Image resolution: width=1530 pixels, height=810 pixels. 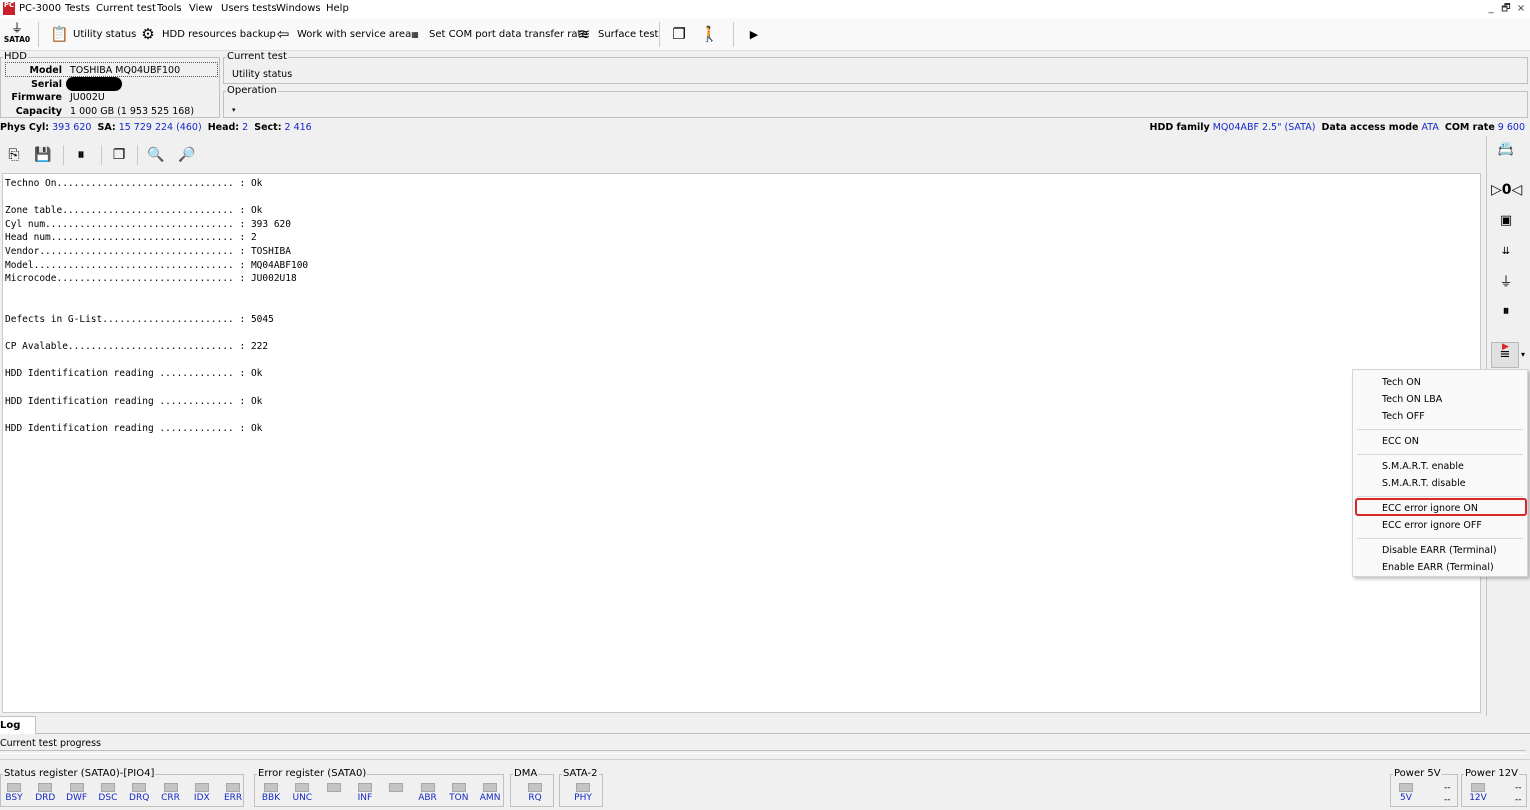 I want to click on gears-icon: ⚙, so click(x=148, y=34).